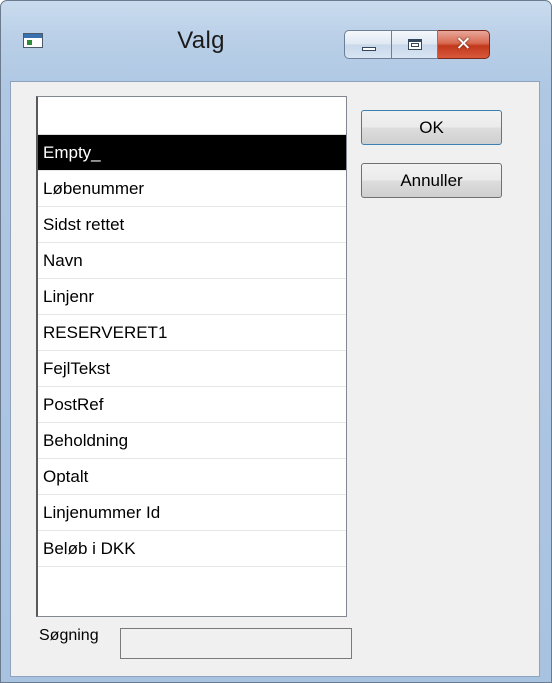  I want to click on close-button: ✕, so click(464, 44).